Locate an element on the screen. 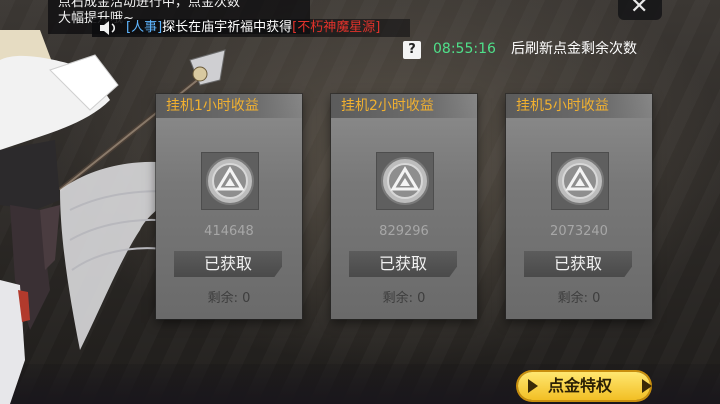 The height and width of the screenshot is (404, 720). notice-line-1: 点石成金活动进行中，点金次数 is located at coordinates (149, 5).